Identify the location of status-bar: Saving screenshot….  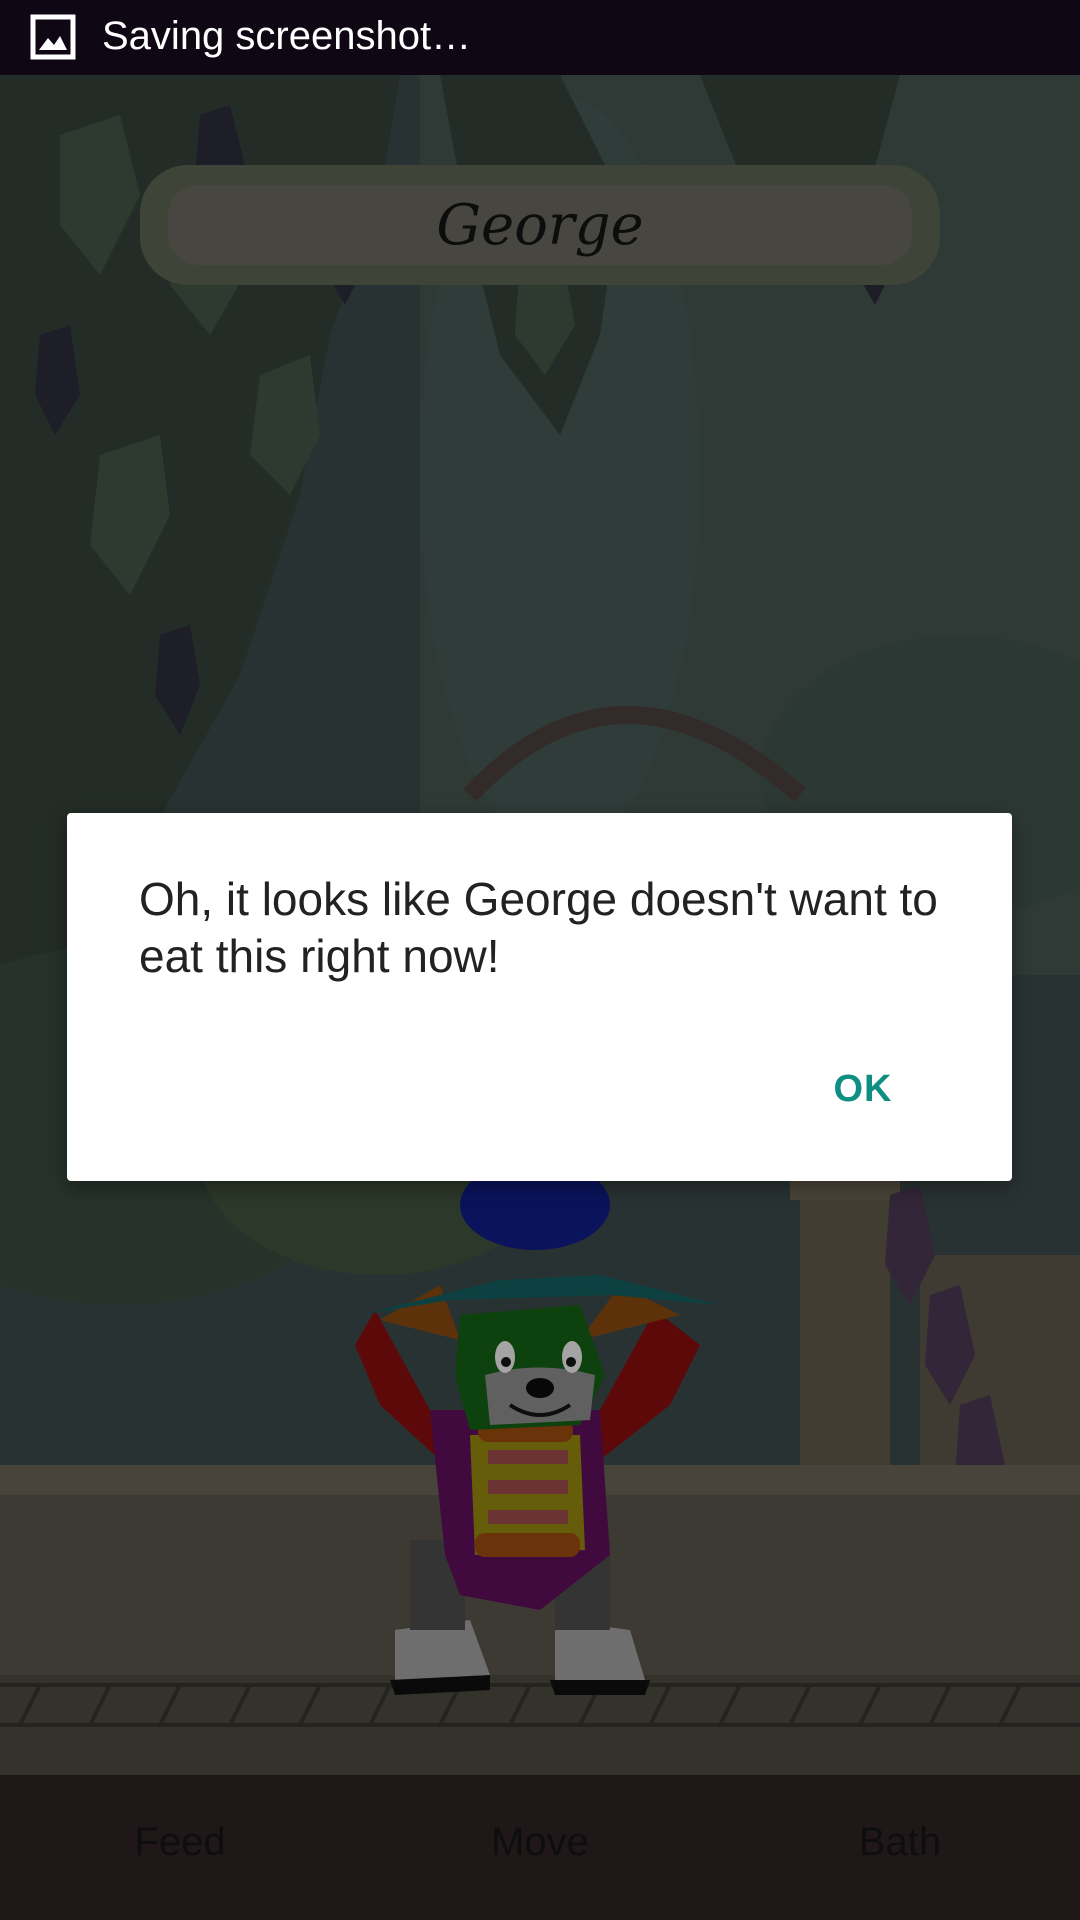
(540, 37).